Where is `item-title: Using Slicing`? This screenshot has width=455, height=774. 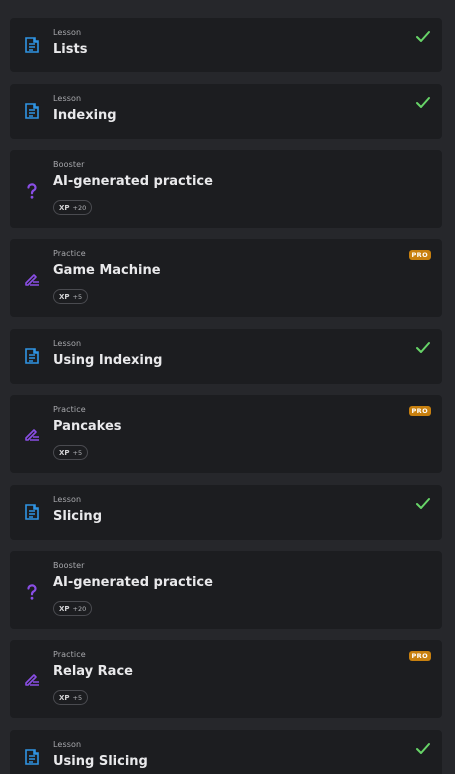
item-title: Using Slicing is located at coordinates (100, 761).